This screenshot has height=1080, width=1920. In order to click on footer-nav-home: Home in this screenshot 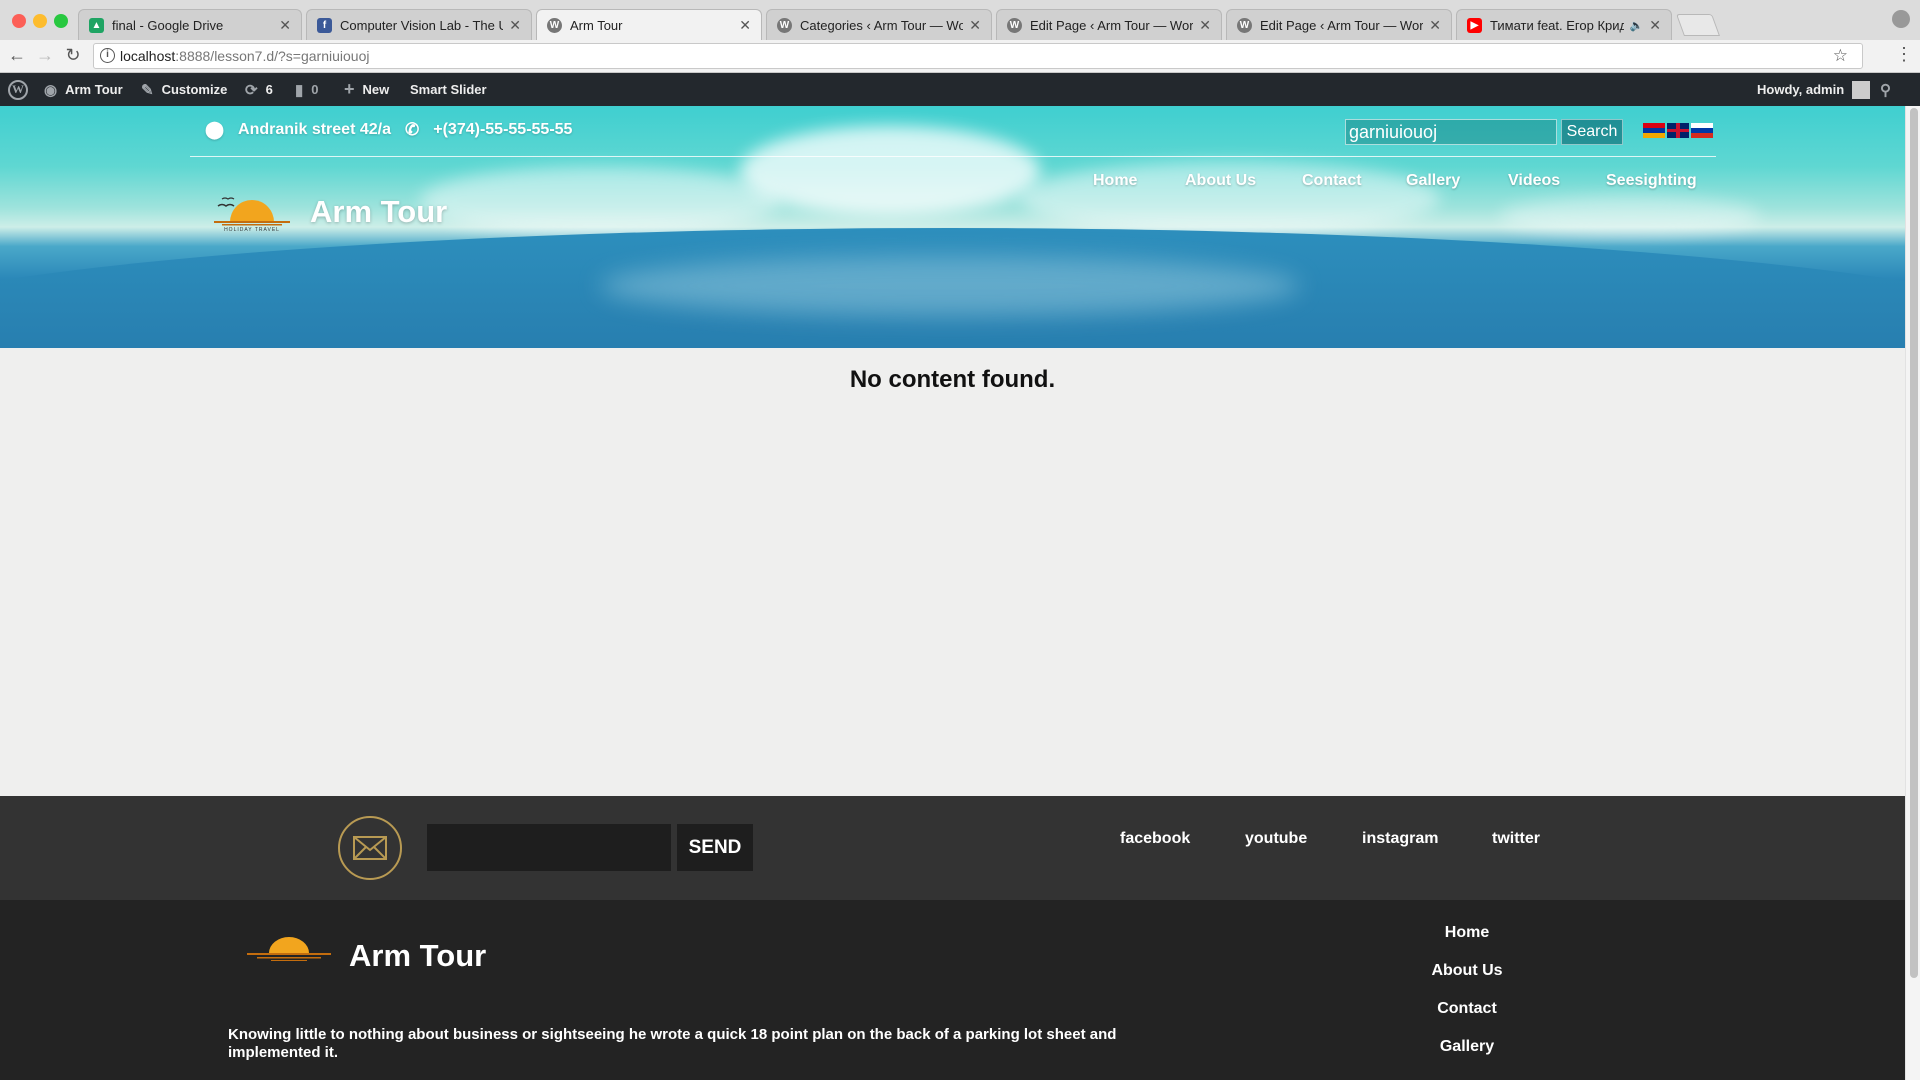, I will do `click(1467, 933)`.